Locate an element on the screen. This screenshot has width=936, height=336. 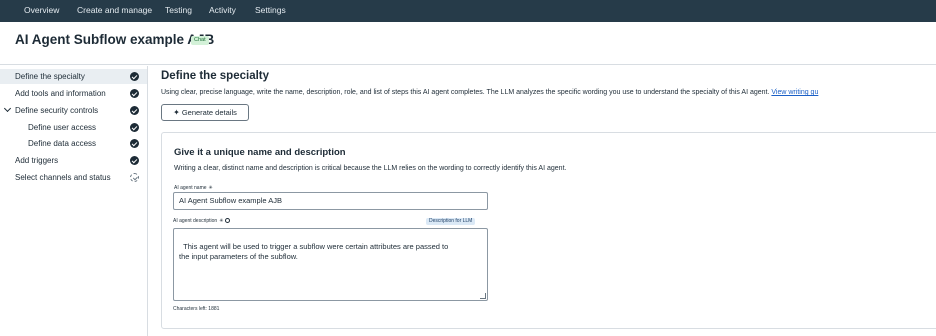
generate-details-button: ✦ Generate details is located at coordinates (205, 112).